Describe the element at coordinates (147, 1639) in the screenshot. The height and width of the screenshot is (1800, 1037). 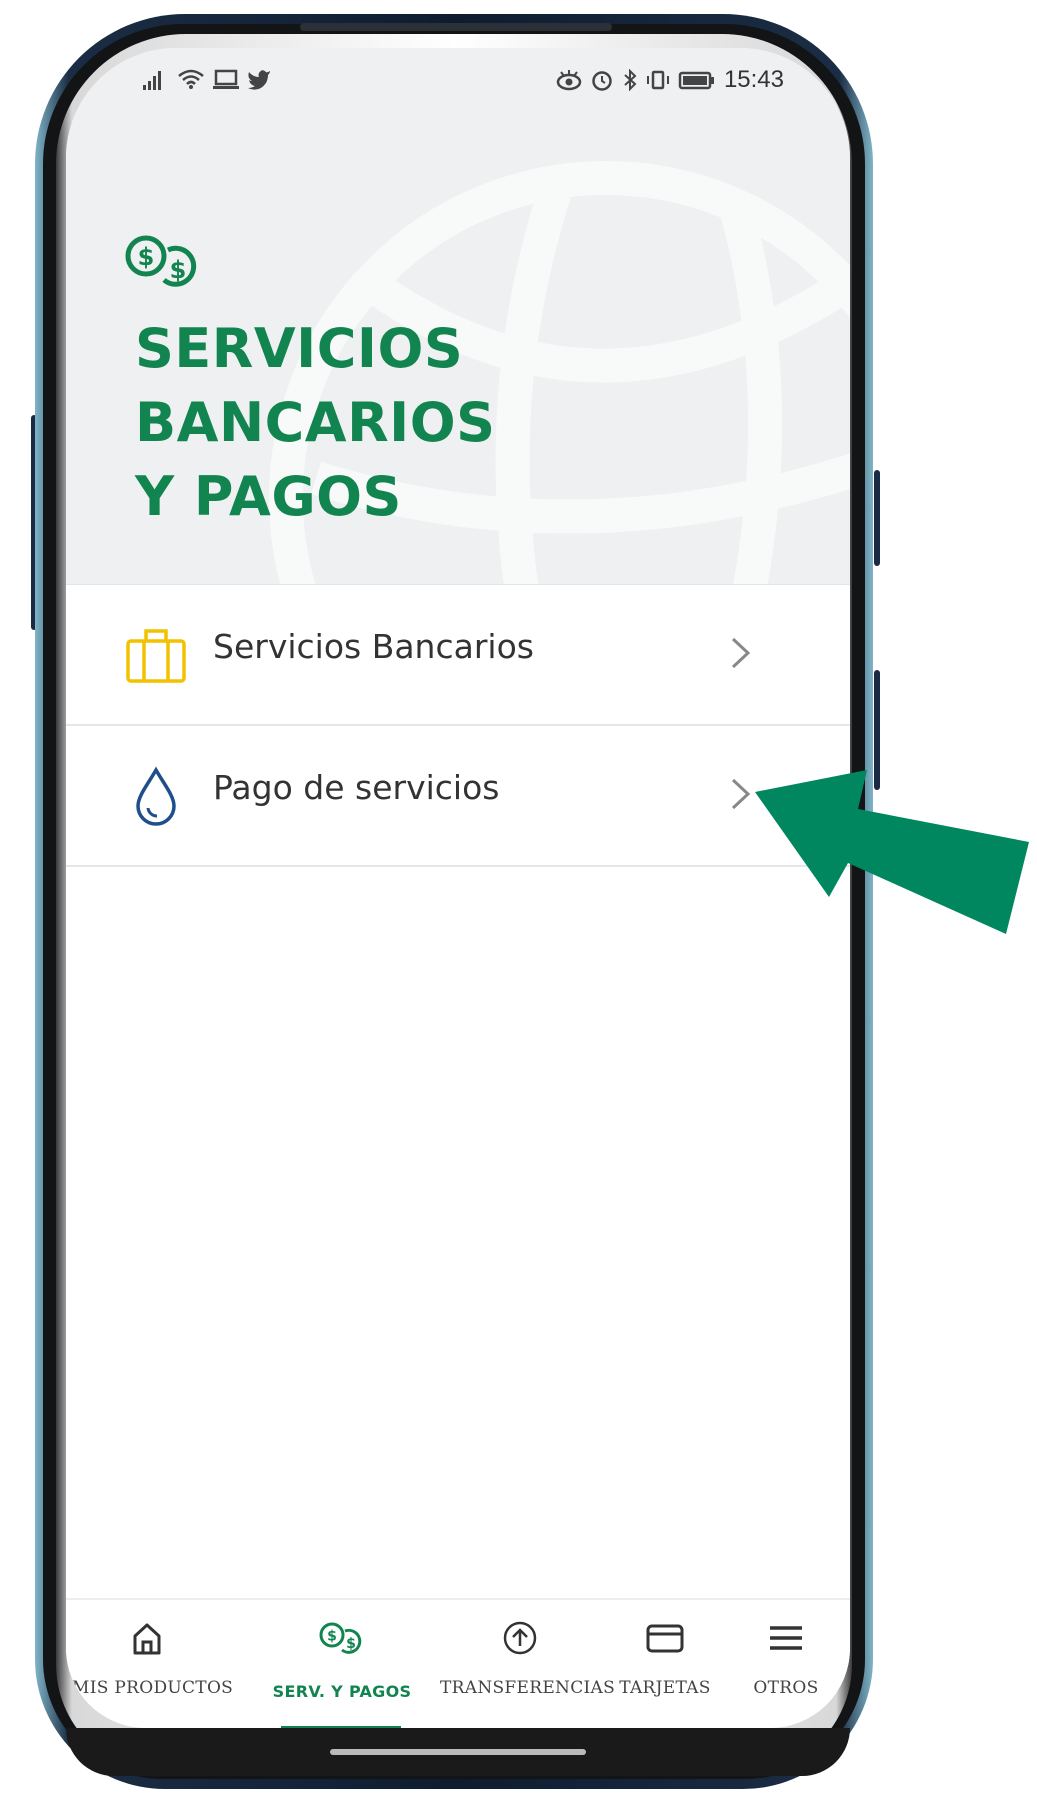
I see `home-icon` at that location.